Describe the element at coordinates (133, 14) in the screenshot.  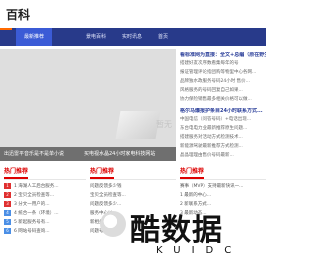
I see `header: 百科` at that location.